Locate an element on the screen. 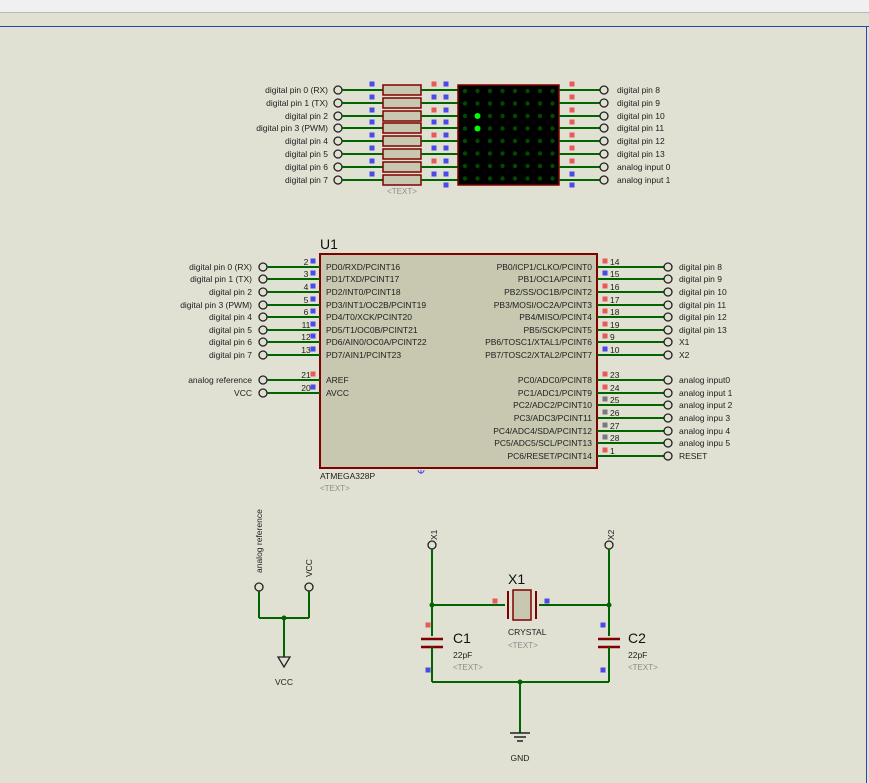 This screenshot has width=869, height=783. pin-state-red is located at coordinates (428, 625).